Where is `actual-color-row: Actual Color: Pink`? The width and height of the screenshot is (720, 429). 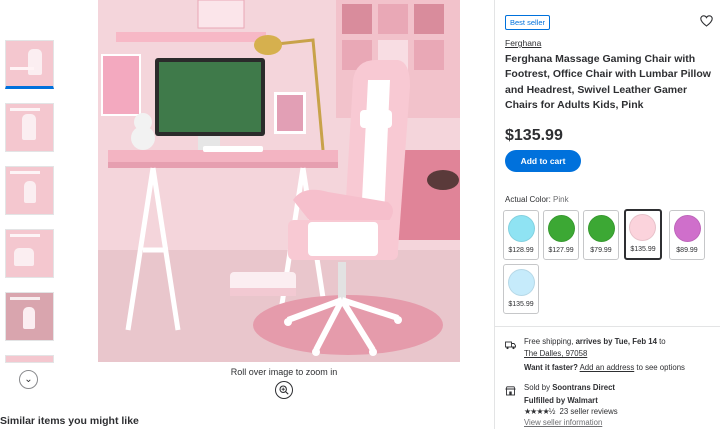 actual-color-row: Actual Color: Pink is located at coordinates (537, 199).